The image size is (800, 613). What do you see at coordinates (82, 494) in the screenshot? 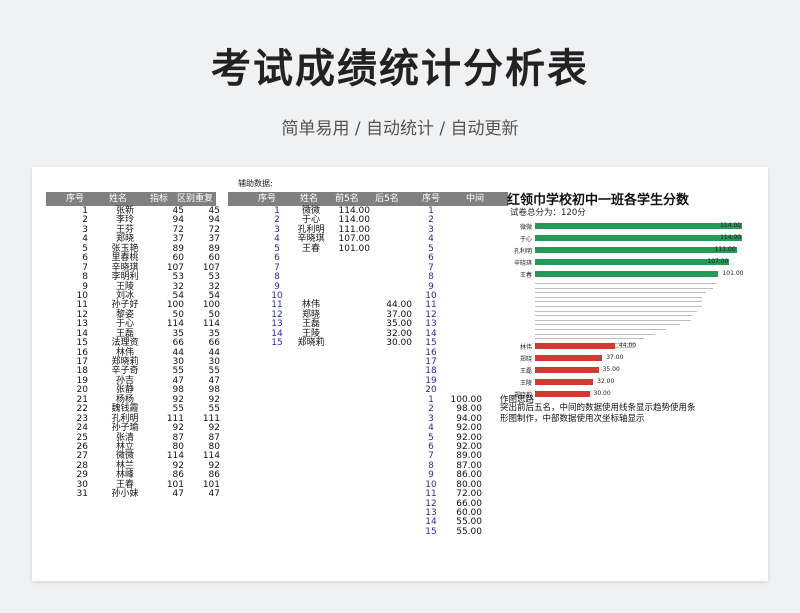
I see `row-no: 31` at bounding box center [82, 494].